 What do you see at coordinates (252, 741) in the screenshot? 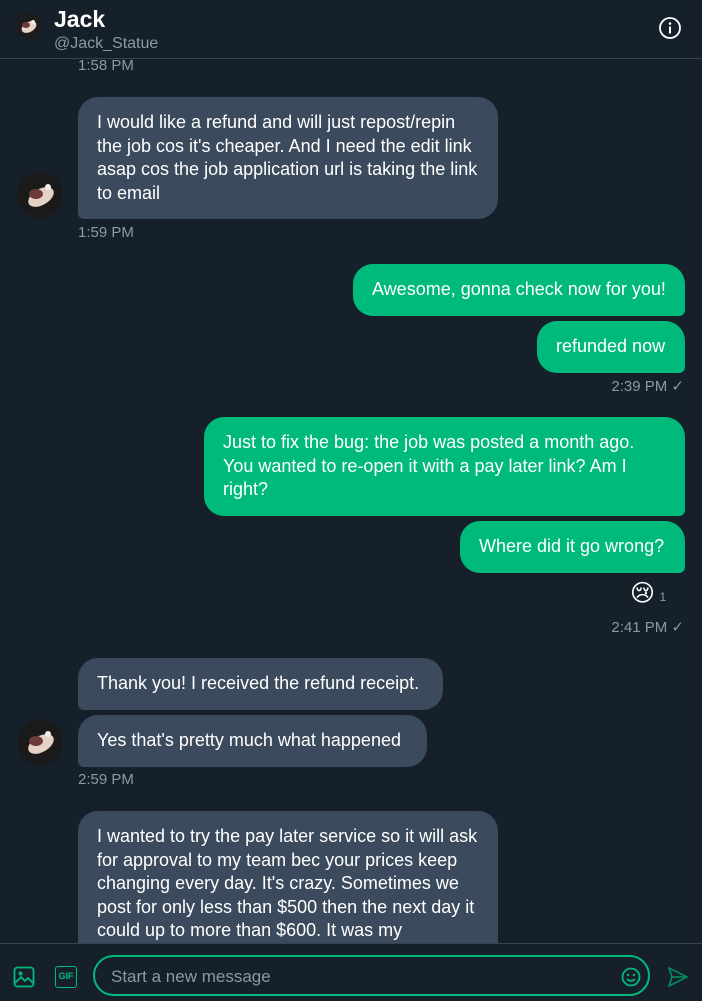
I see `incoming-message: Yes that's pretty much what happened` at bounding box center [252, 741].